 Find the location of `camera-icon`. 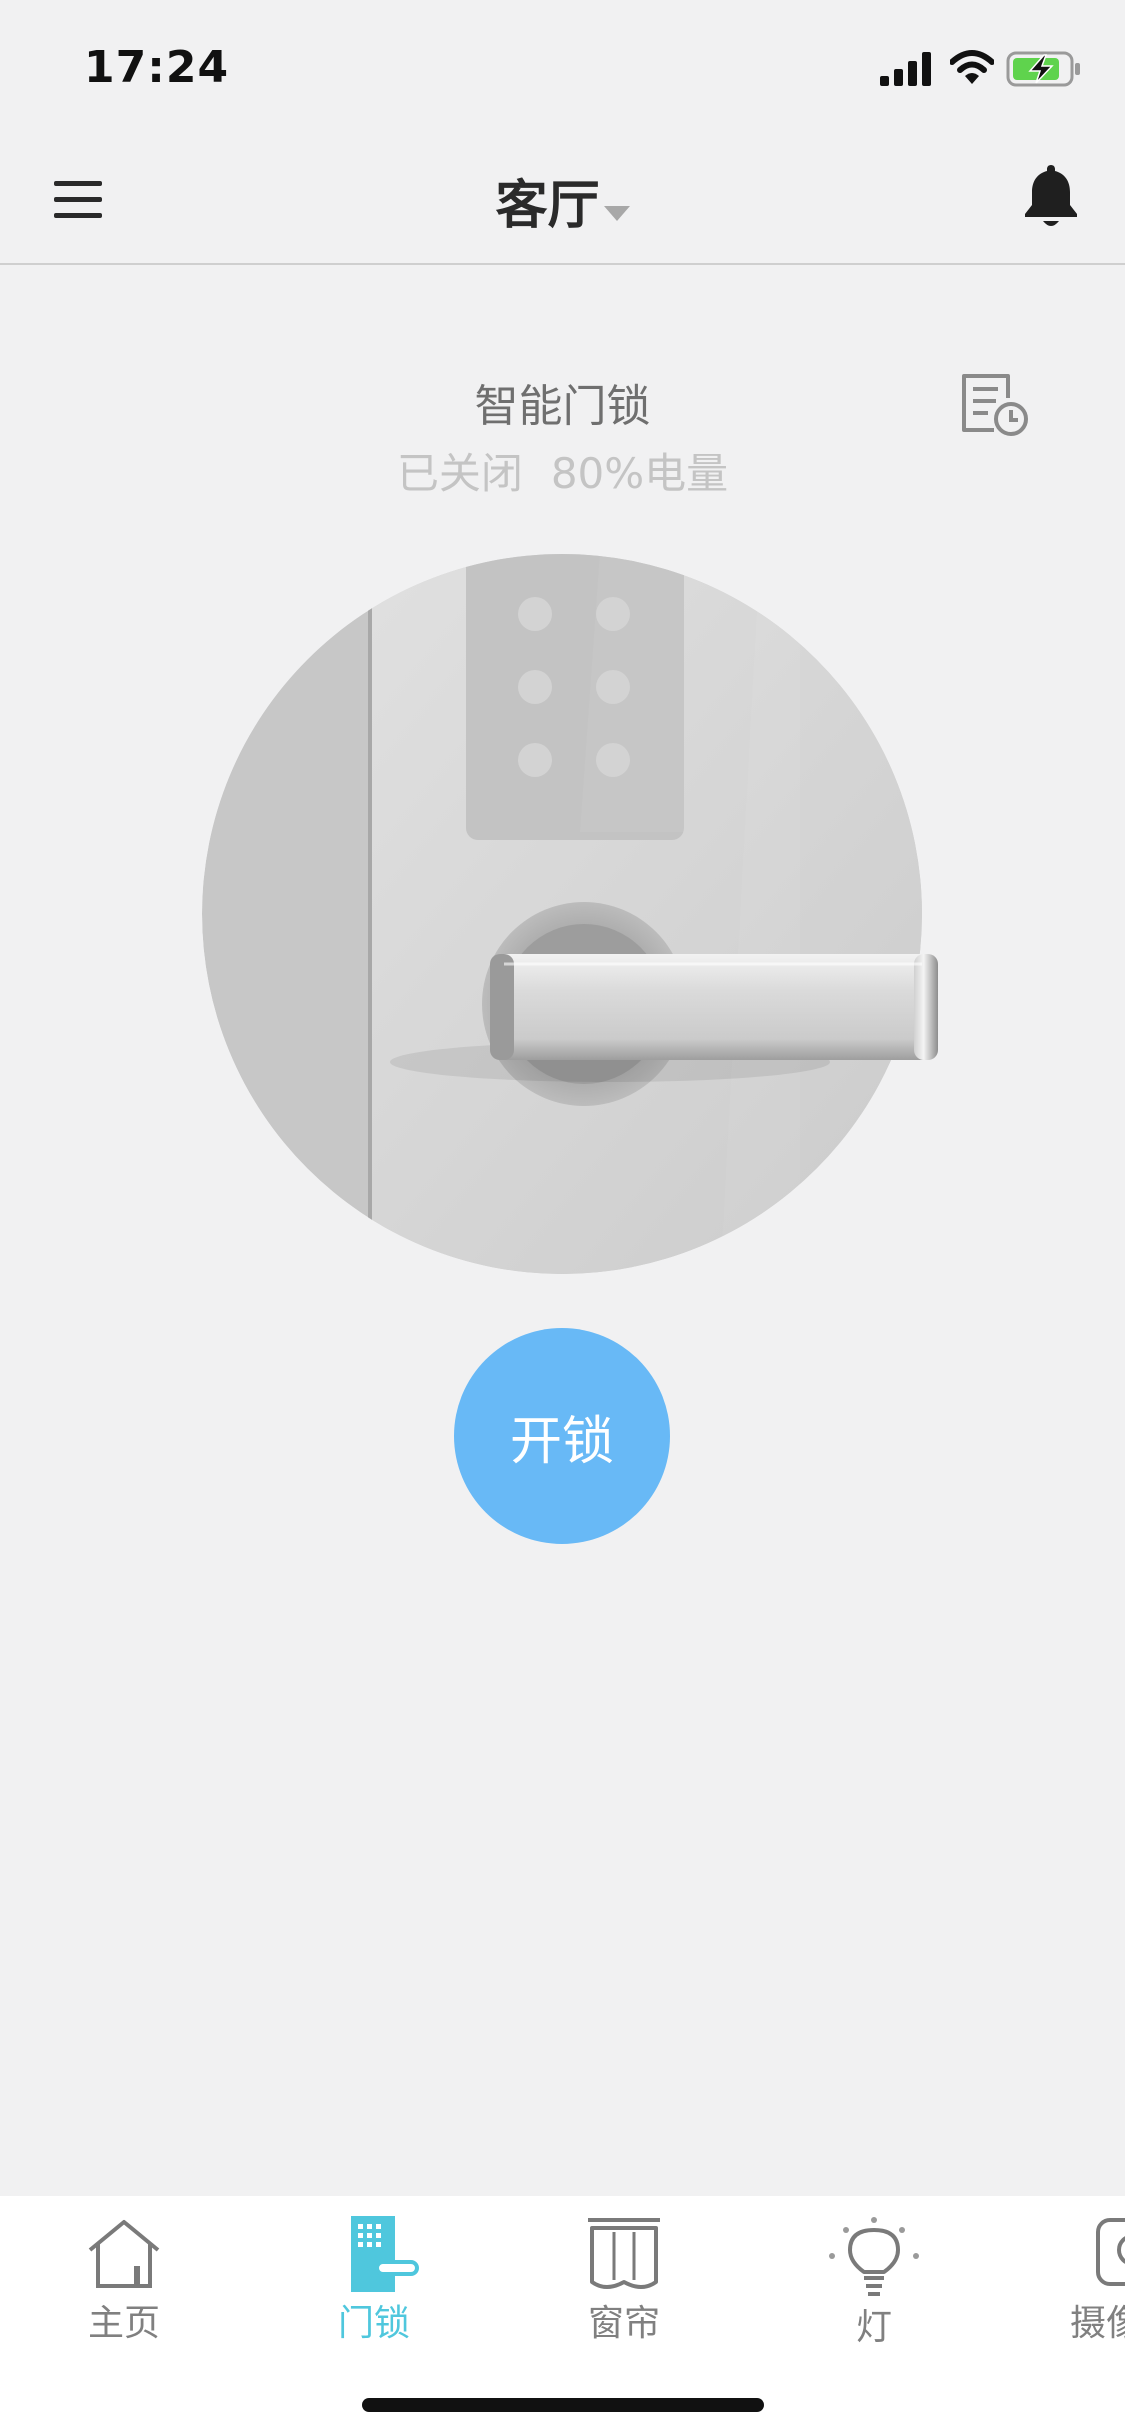

camera-icon is located at coordinates (1110, 2252).